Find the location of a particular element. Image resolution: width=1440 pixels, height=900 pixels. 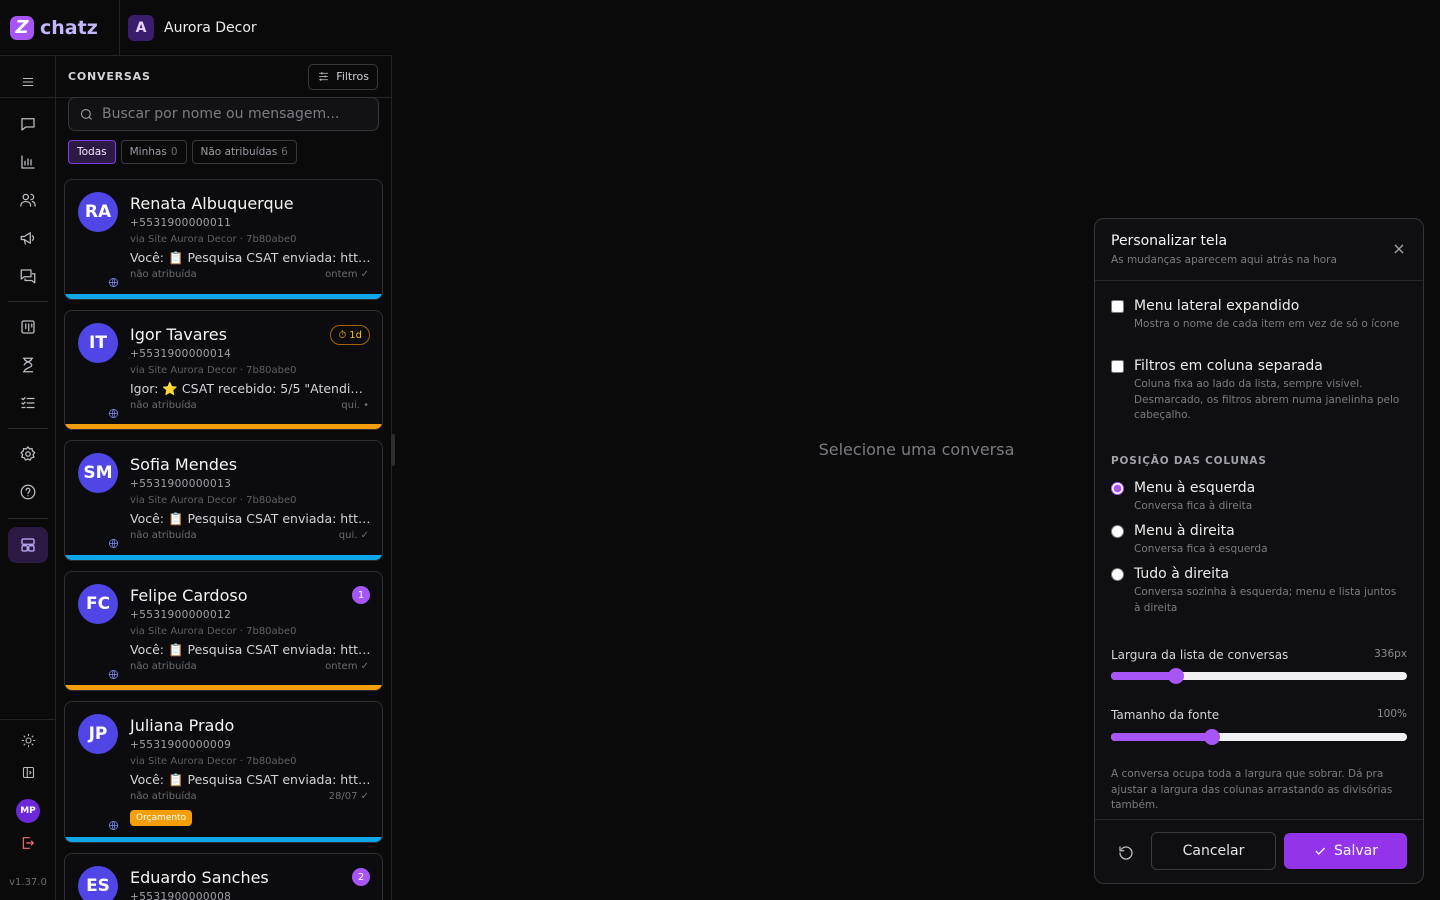

brand-logo: Z chatz is located at coordinates (60, 28).